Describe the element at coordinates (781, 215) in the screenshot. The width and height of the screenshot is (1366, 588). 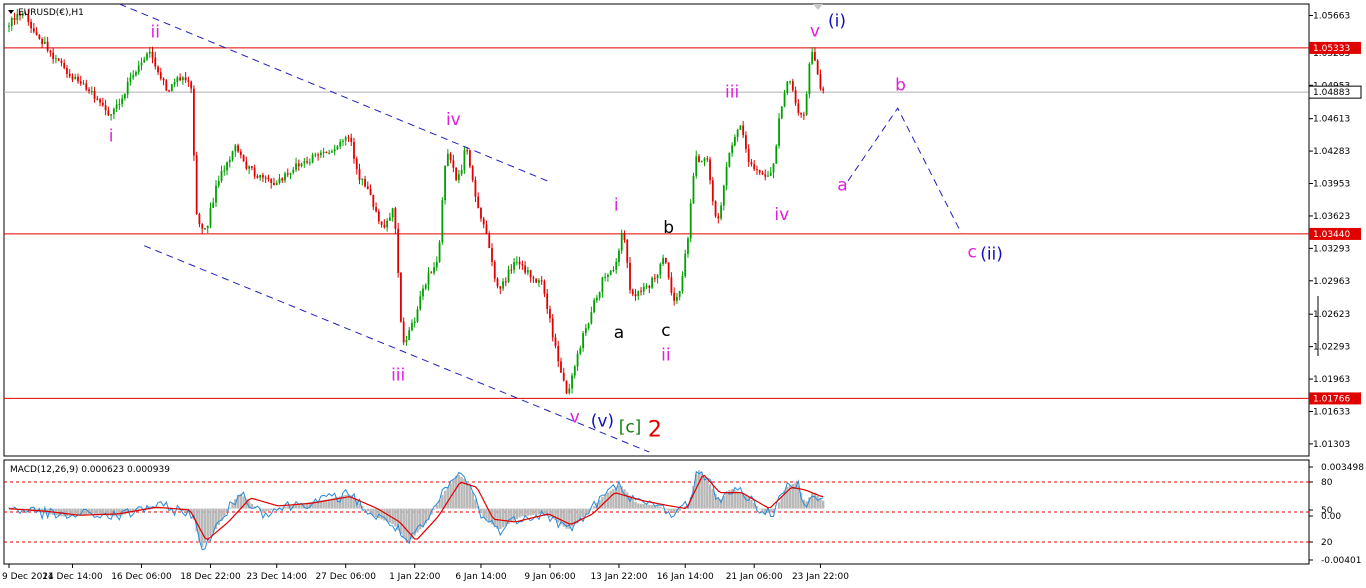
I see `wave-label: iv` at that location.